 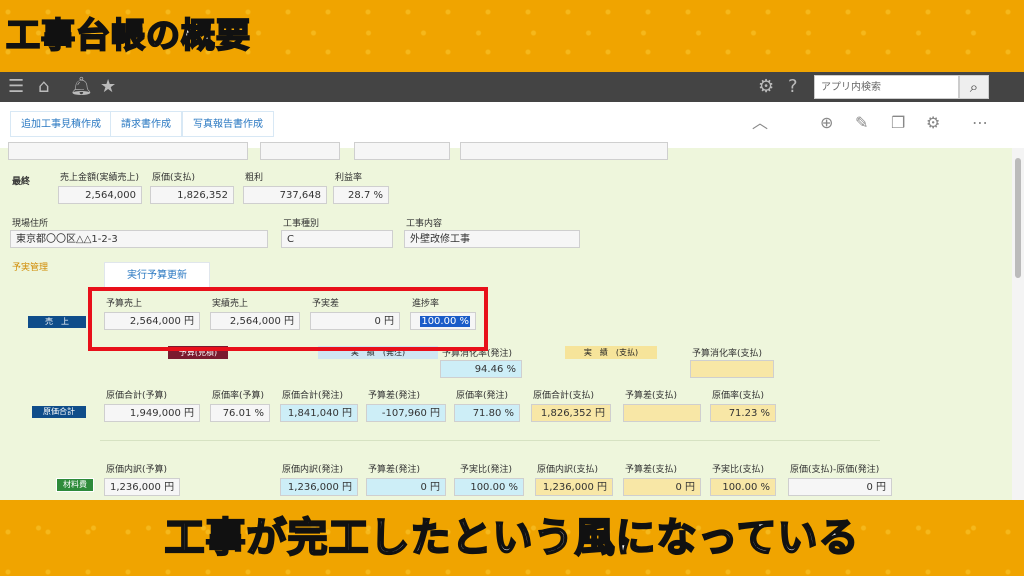 What do you see at coordinates (59, 412) in the screenshot?
I see `cost-total-tag: 原価合計` at bounding box center [59, 412].